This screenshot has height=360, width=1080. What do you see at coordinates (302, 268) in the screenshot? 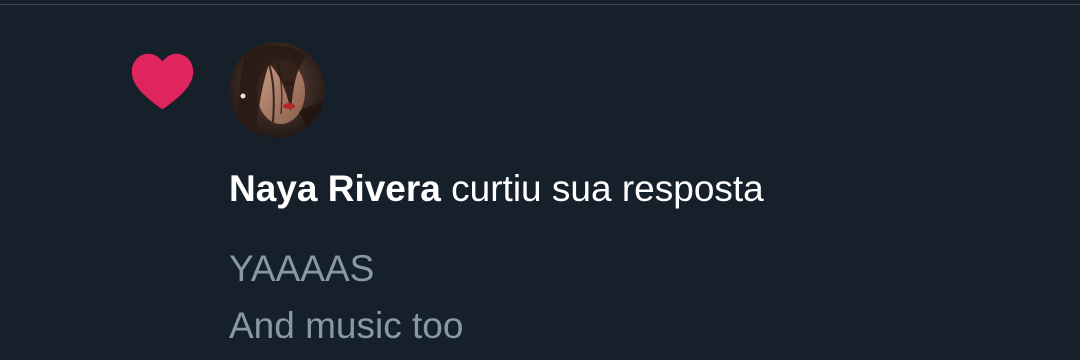
I see `reply-line: YAAAAS` at bounding box center [302, 268].